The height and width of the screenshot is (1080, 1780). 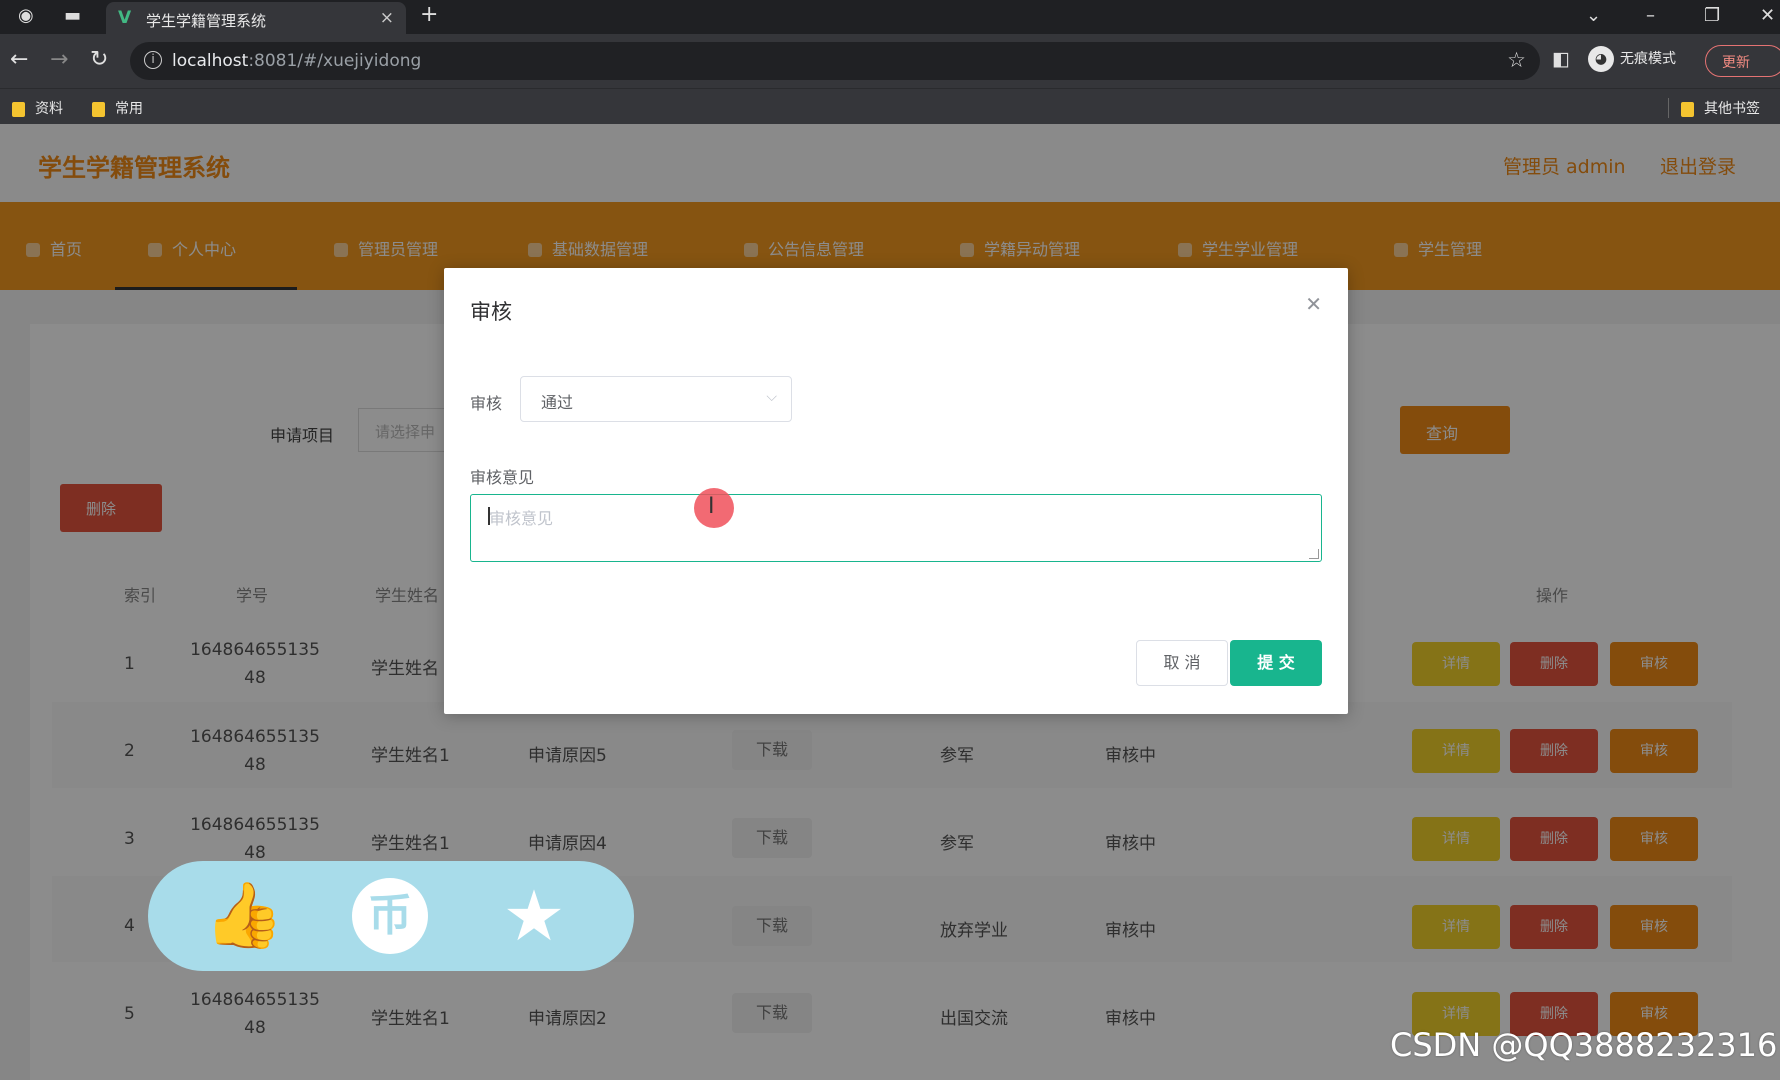 What do you see at coordinates (1182, 663) in the screenshot?
I see `cancel-button: 取 消` at bounding box center [1182, 663].